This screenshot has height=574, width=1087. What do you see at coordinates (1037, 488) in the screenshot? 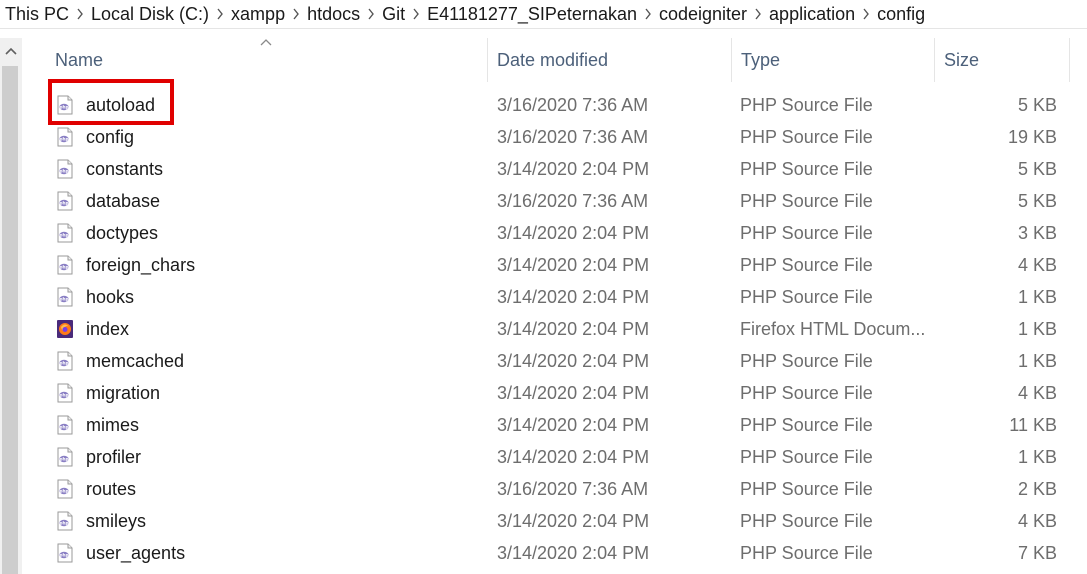
I see `file-size: 2 KB` at bounding box center [1037, 488].